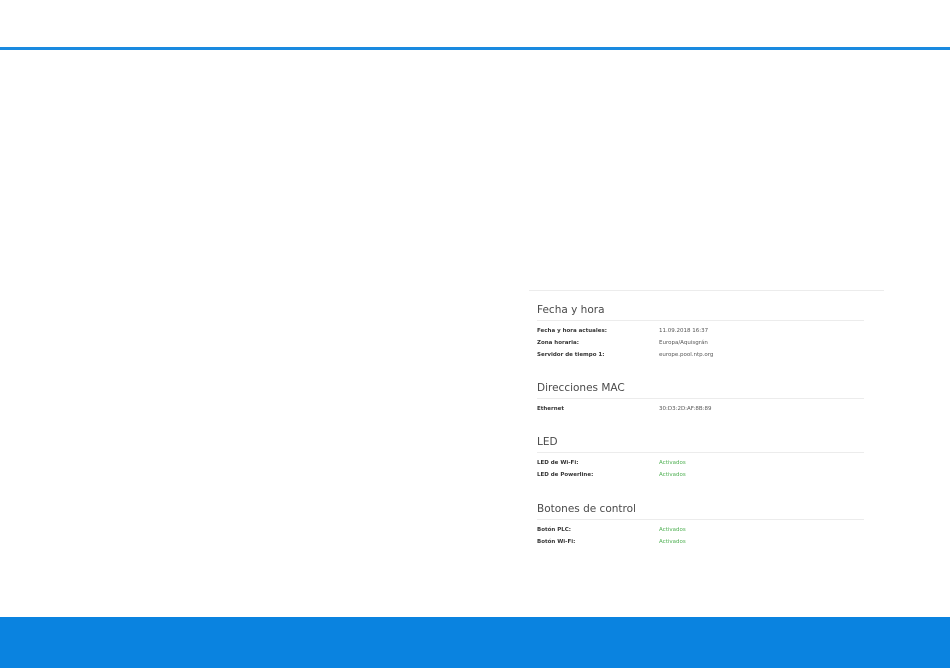 The image size is (950, 668). I want to click on value-wifi-led-status: Activados, so click(672, 463).